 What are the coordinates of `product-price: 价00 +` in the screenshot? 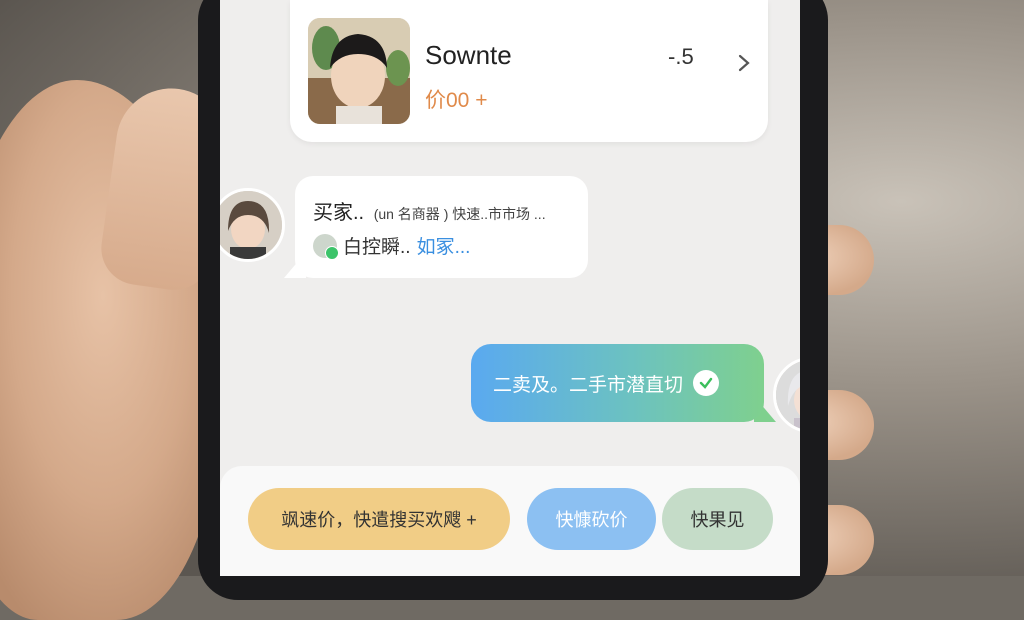 It's located at (456, 100).